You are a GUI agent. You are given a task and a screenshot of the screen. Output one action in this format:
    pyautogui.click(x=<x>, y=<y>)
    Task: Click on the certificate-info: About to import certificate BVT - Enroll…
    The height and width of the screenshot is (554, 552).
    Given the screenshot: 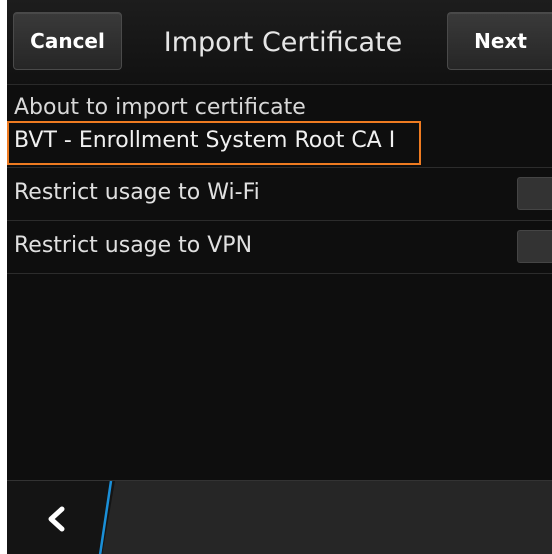 What is the action you would take?
    pyautogui.click(x=279, y=126)
    